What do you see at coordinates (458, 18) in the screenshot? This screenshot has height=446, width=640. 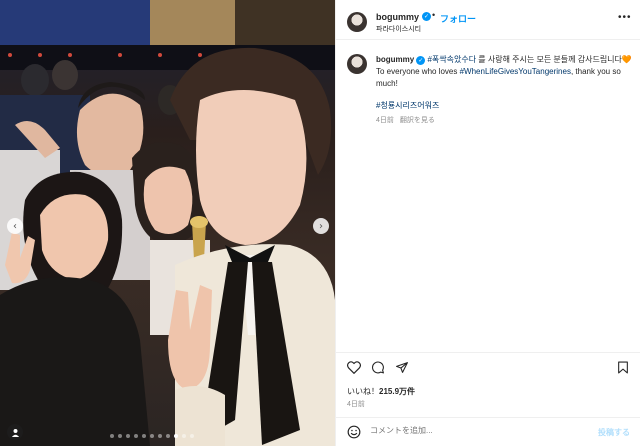 I see `follow-button: フォロー` at bounding box center [458, 18].